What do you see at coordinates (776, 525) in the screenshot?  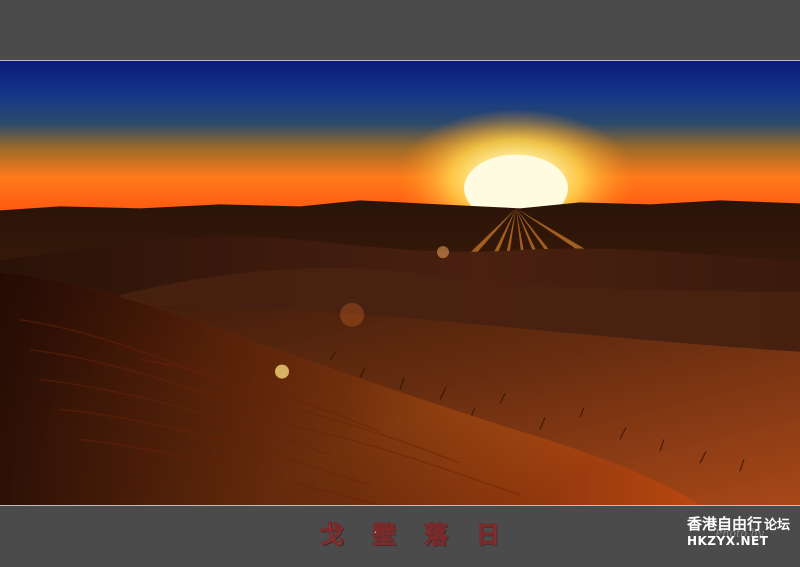 I see `watermark-forum-text: 论坛` at bounding box center [776, 525].